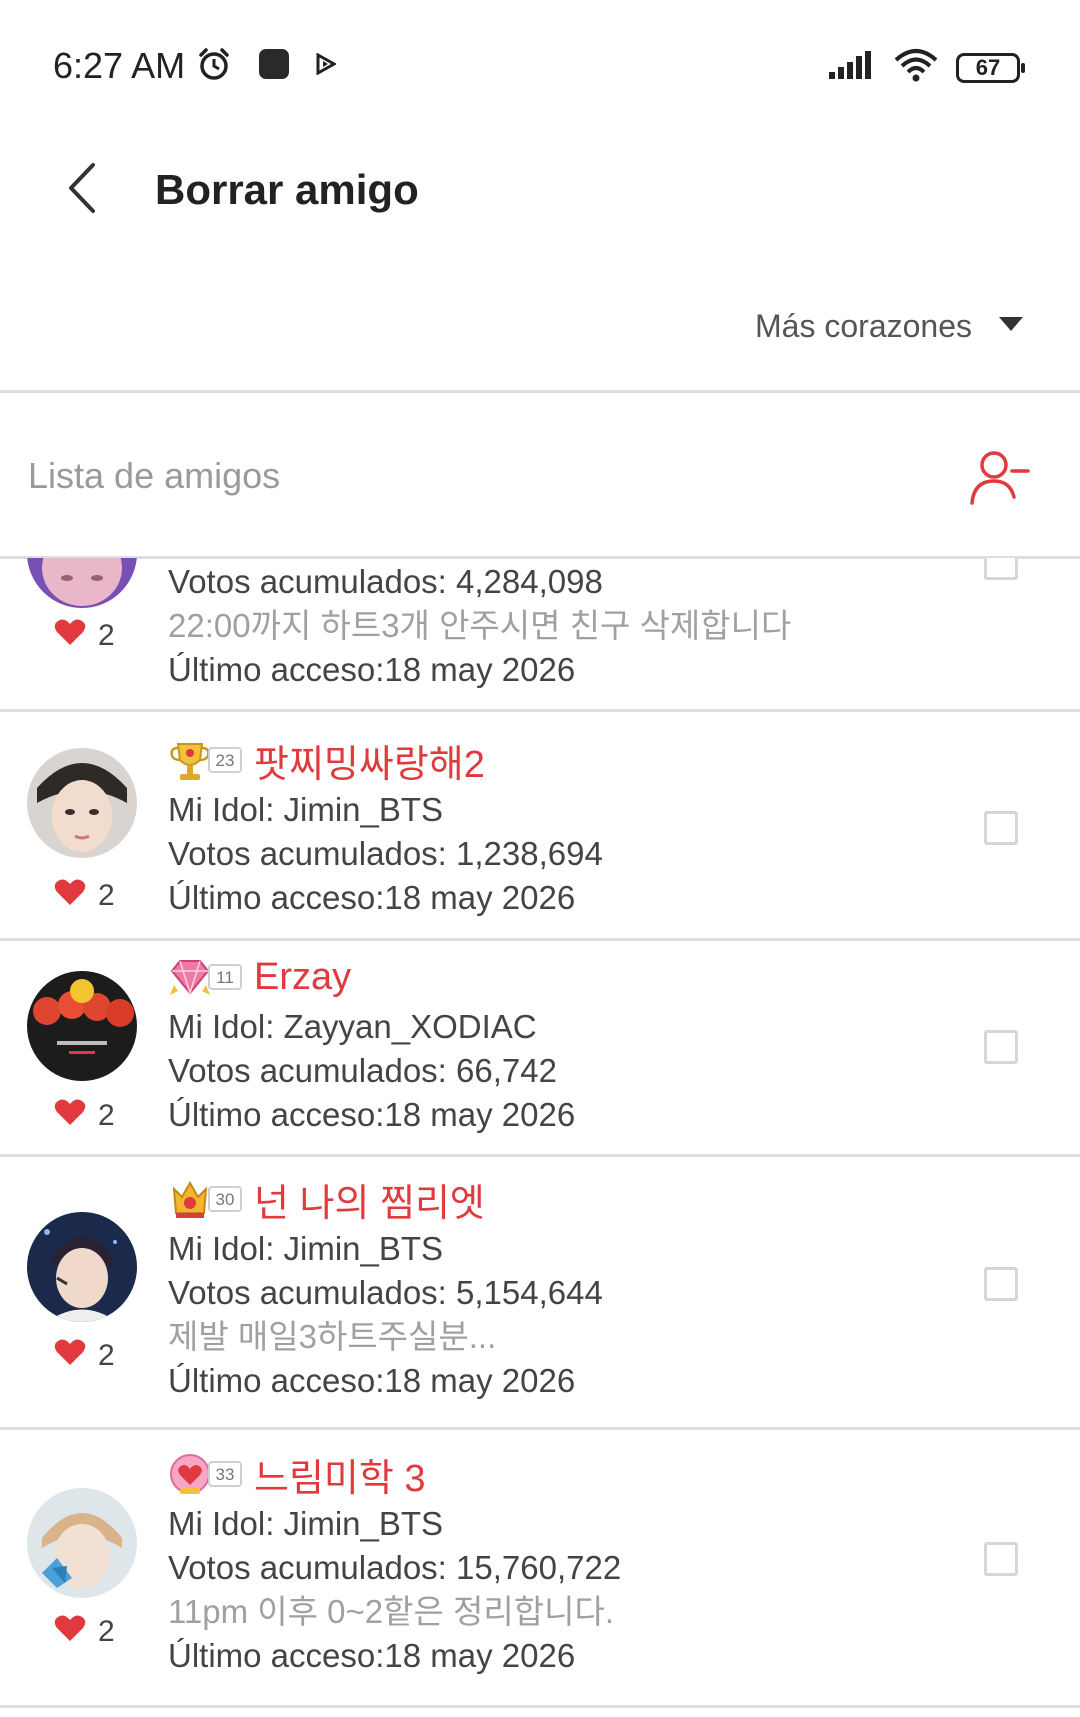  What do you see at coordinates (549, 760) in the screenshot?
I see `friend-name-line: 23 팟찌밍싸랑해2` at bounding box center [549, 760].